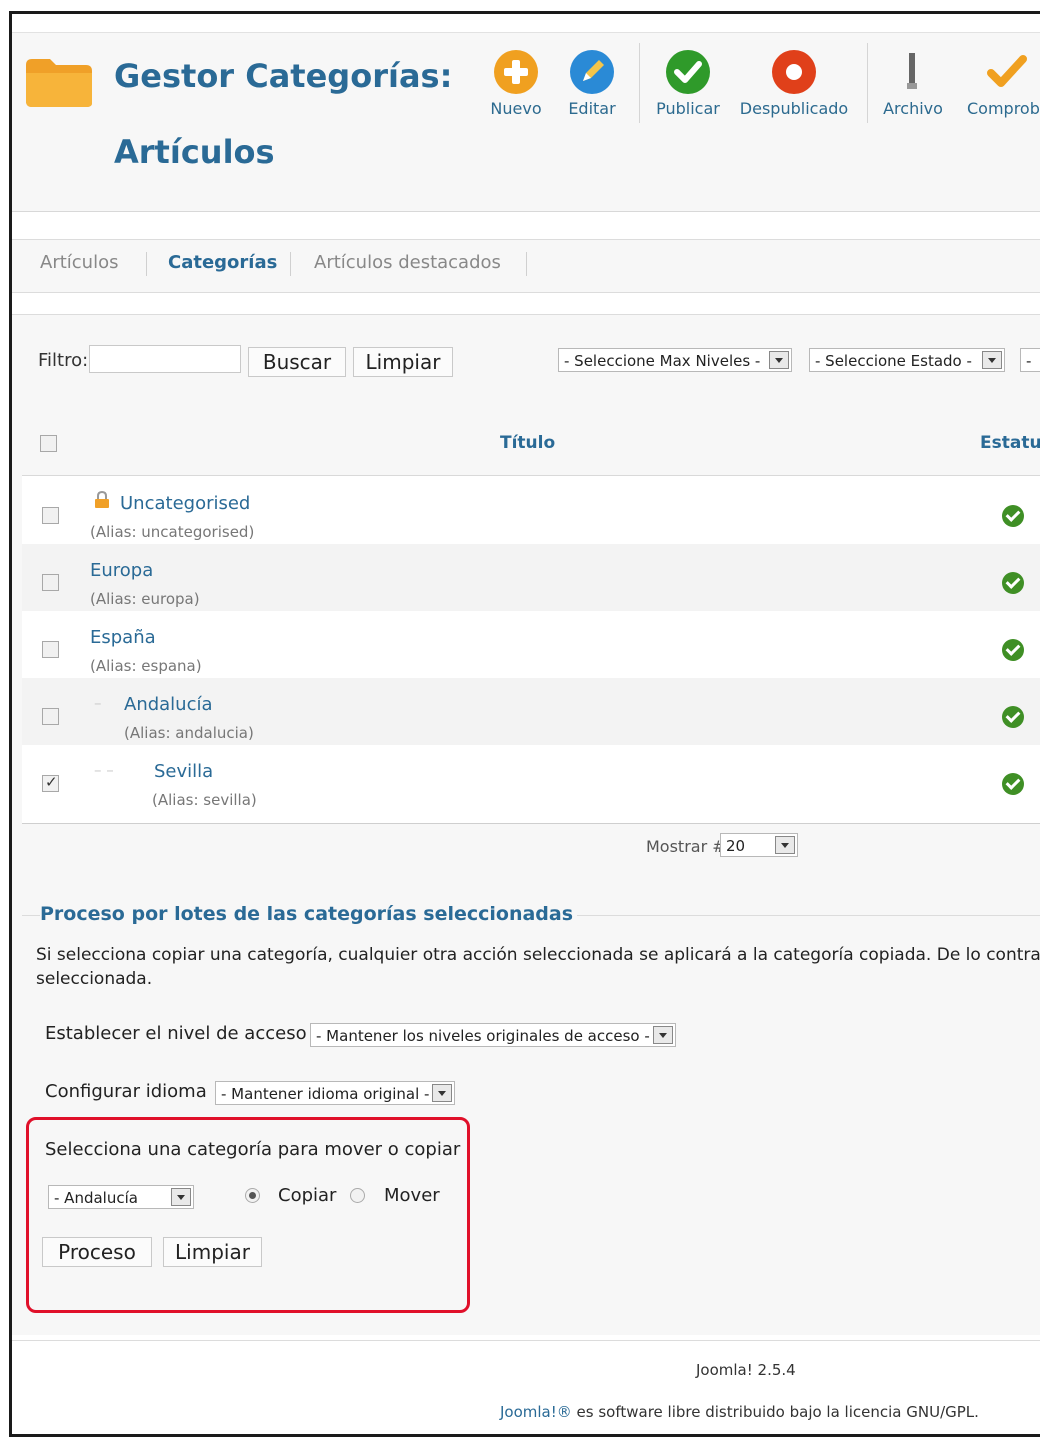 This screenshot has height=1437, width=1040. I want to click on language-label: Configurar idioma, so click(126, 1091).